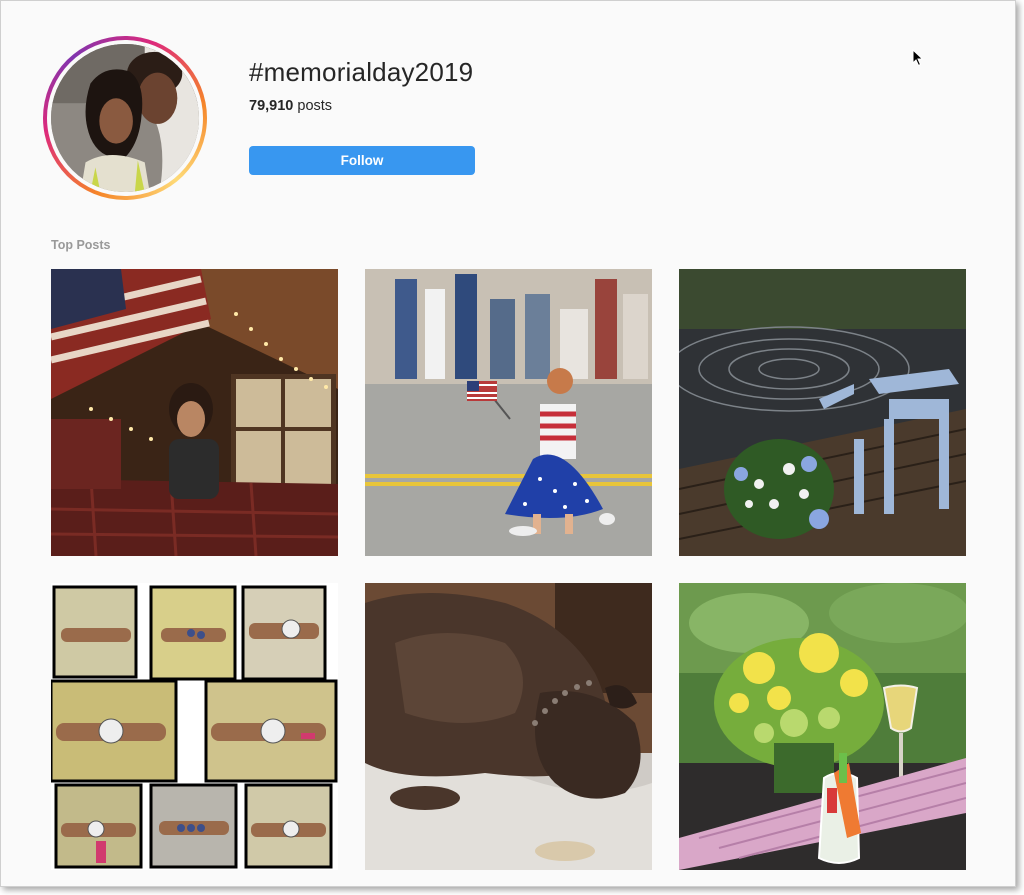 The image size is (1024, 895). I want to click on bracelet-collage-photo, so click(194, 726).